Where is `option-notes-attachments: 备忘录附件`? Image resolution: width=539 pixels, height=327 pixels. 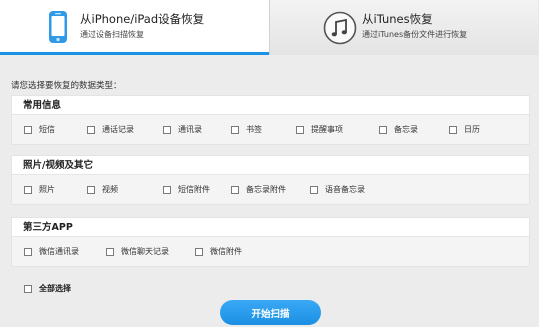
option-notes-attachments: 备忘录附件 is located at coordinates (258, 189).